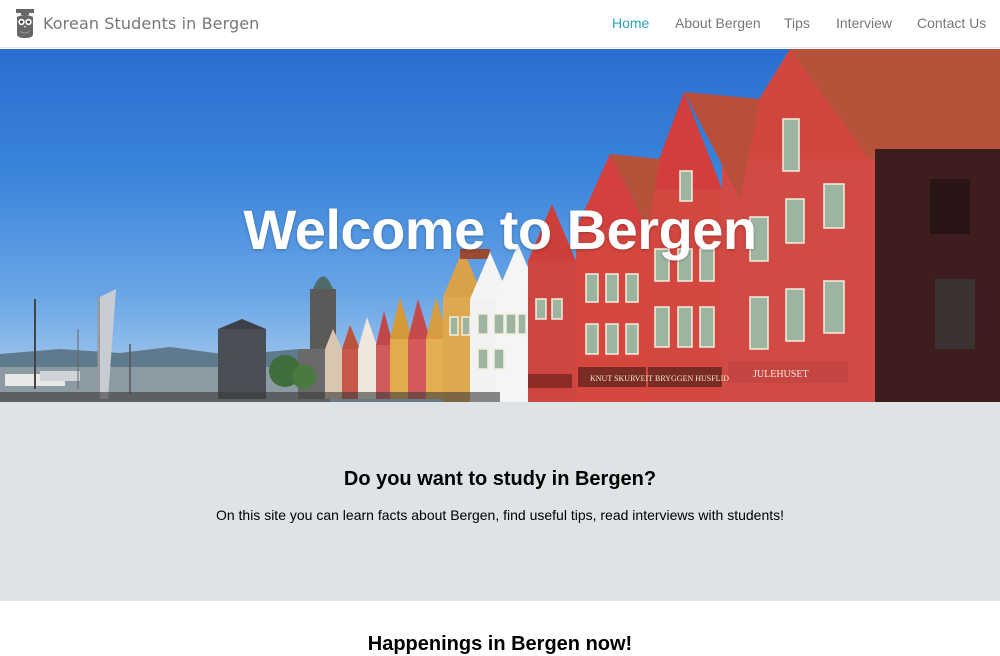  What do you see at coordinates (630, 24) in the screenshot?
I see `nav-link-home: Home` at bounding box center [630, 24].